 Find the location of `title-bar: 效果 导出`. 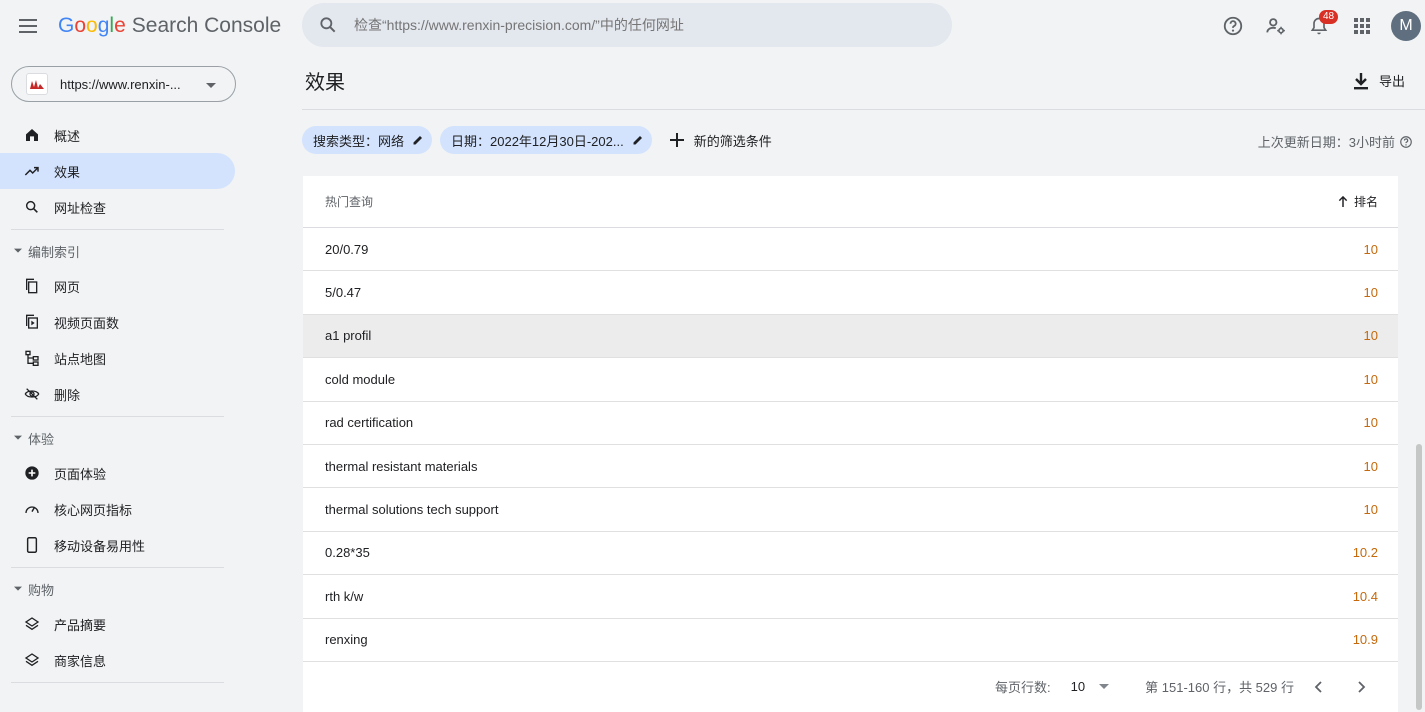

title-bar: 效果 导出 is located at coordinates (863, 81).